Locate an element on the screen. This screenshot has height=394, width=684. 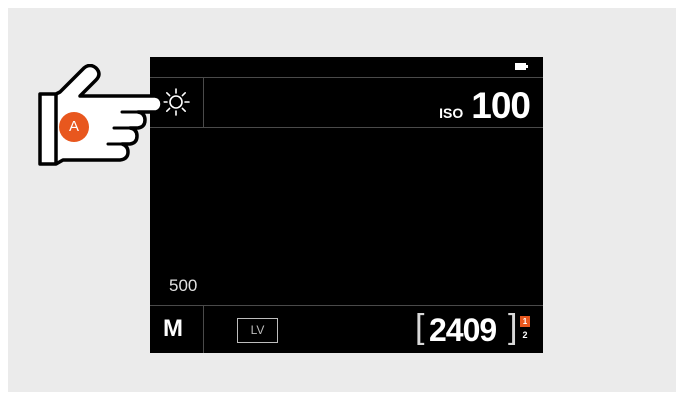
live-view-button: LV is located at coordinates (257, 330).